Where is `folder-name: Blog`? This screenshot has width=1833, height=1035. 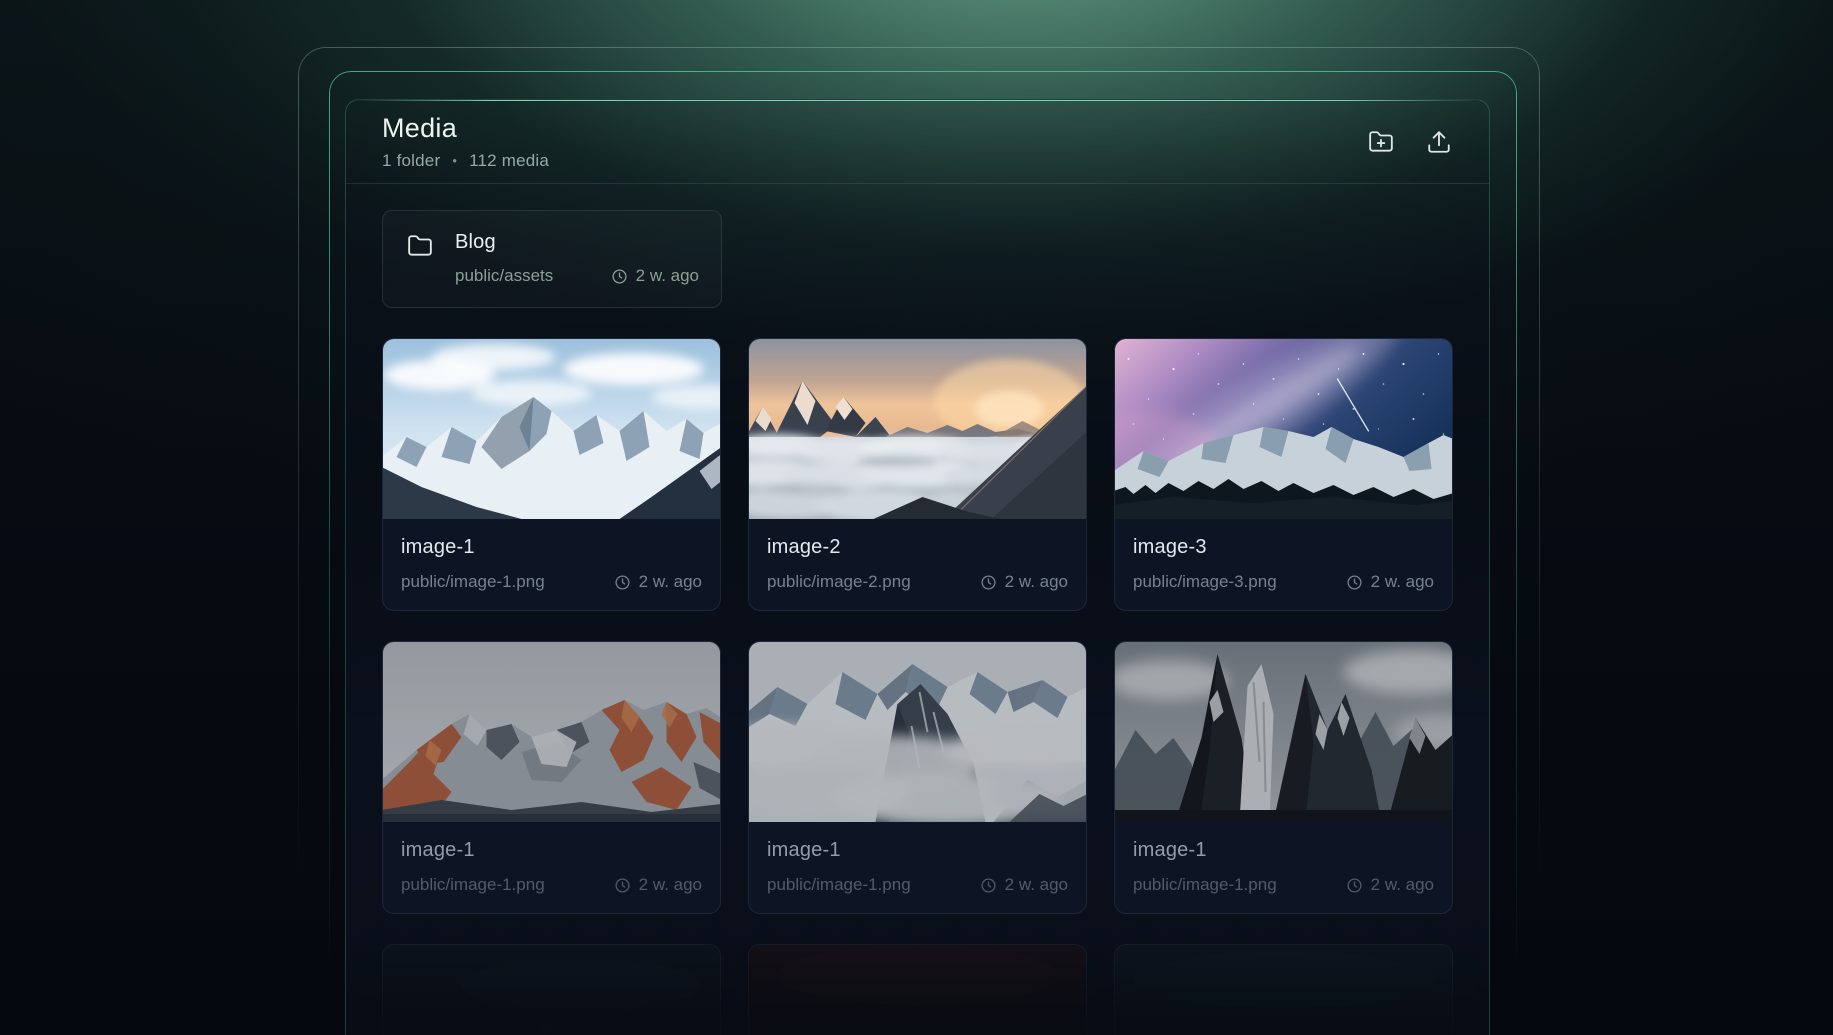 folder-name: Blog is located at coordinates (475, 242).